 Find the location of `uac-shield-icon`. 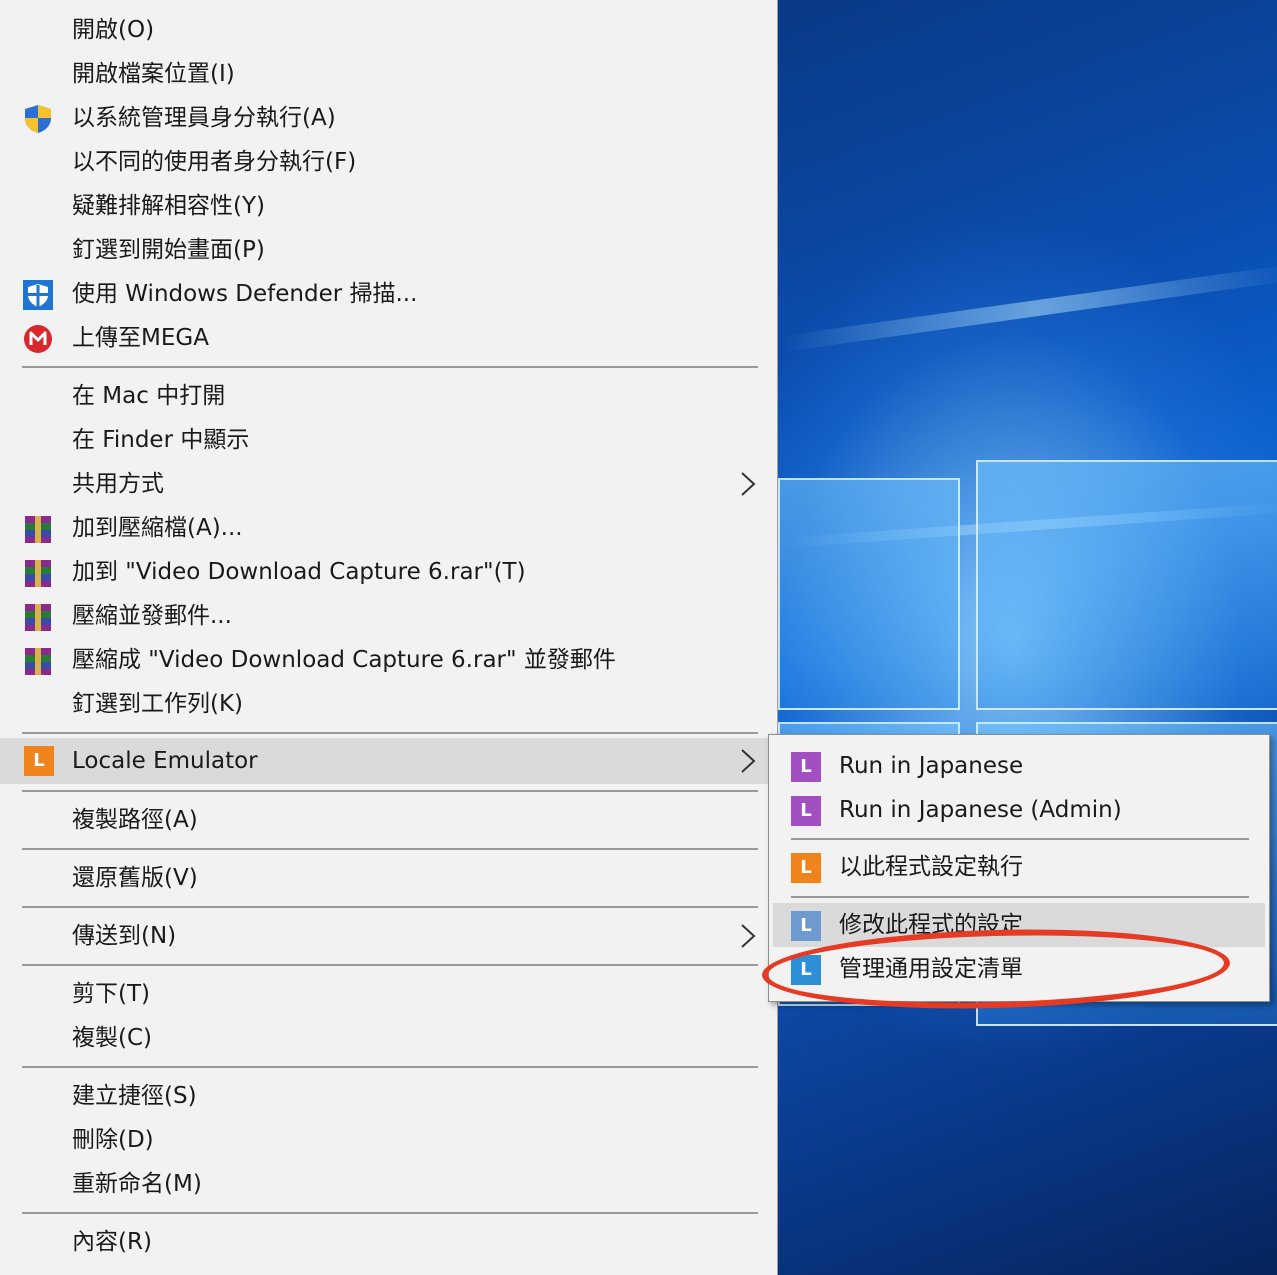

uac-shield-icon is located at coordinates (38, 119).